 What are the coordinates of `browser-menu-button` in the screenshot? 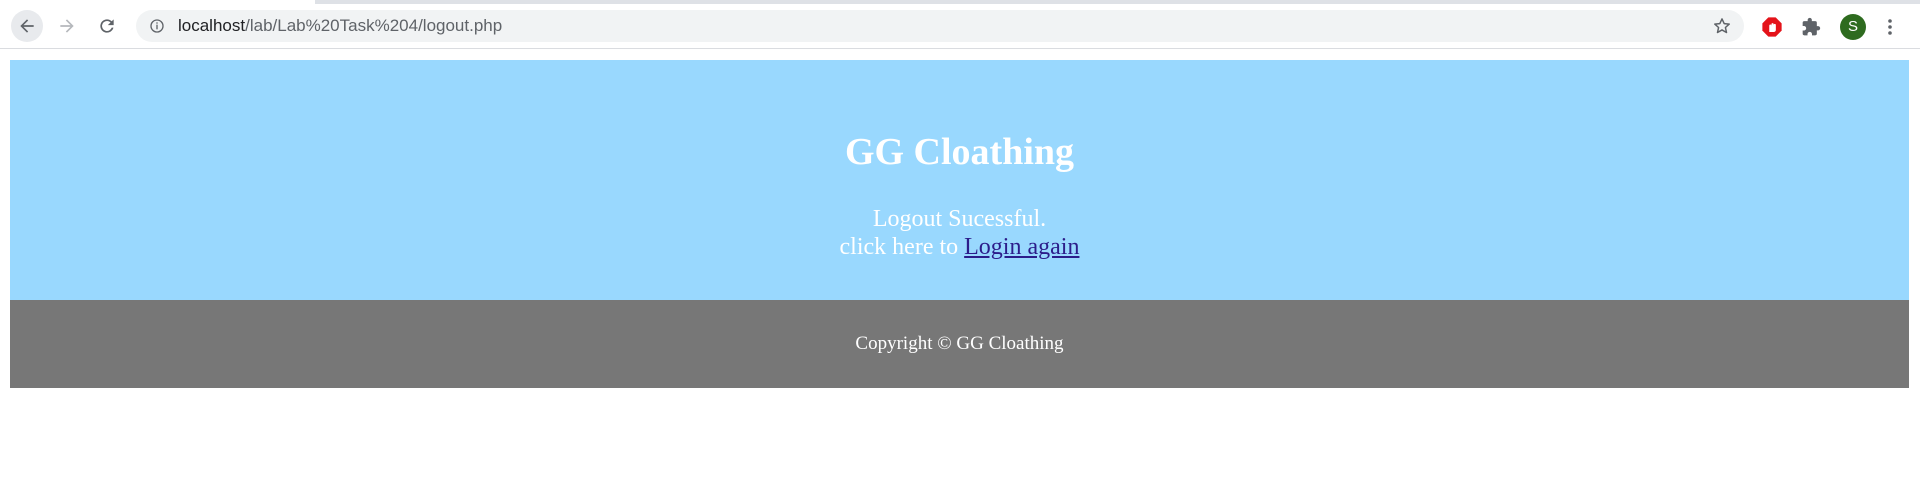 It's located at (1890, 27).